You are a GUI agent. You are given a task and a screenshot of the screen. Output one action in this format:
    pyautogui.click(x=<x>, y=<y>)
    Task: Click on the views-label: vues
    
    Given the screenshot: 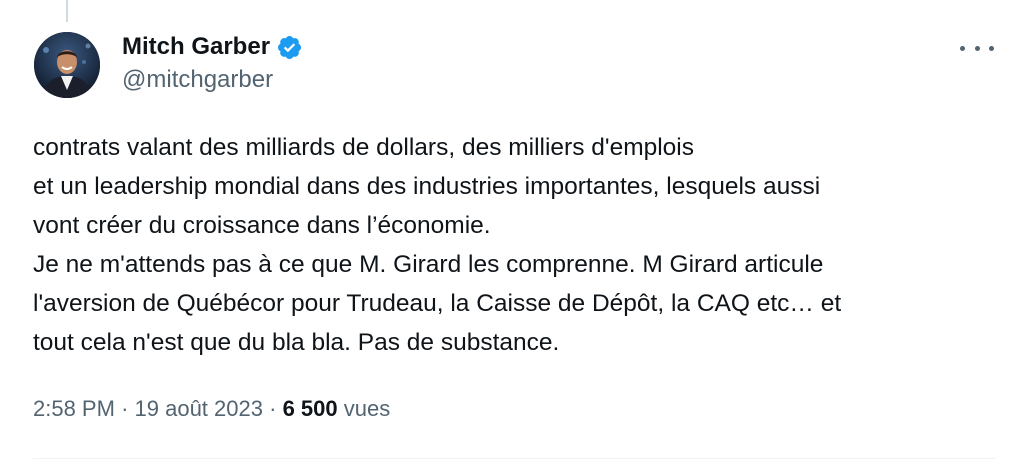 What is the action you would take?
    pyautogui.click(x=367, y=408)
    